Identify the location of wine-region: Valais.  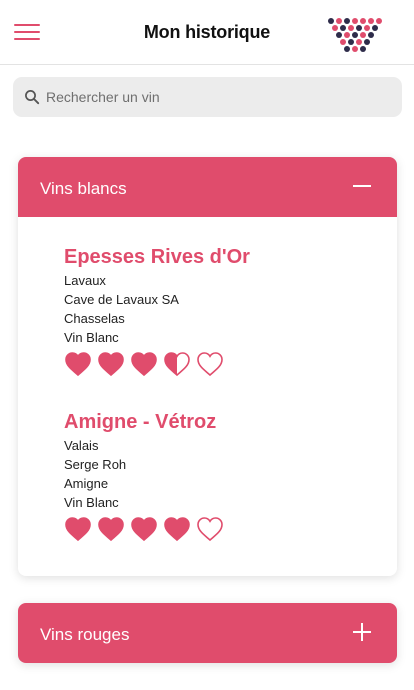
(81, 445).